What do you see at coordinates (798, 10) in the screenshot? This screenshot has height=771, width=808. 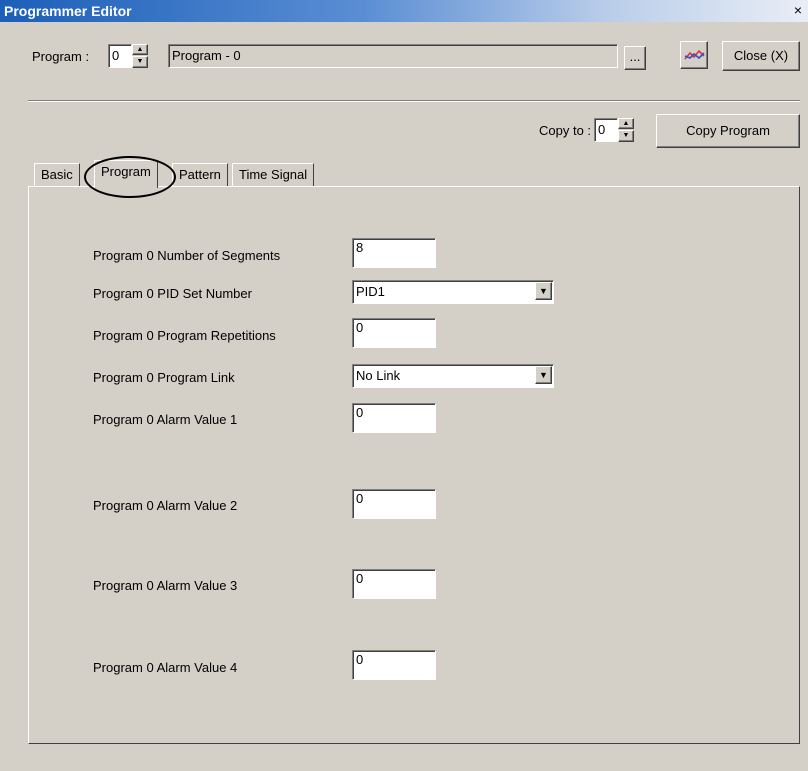 I see `close-icon: ×` at bounding box center [798, 10].